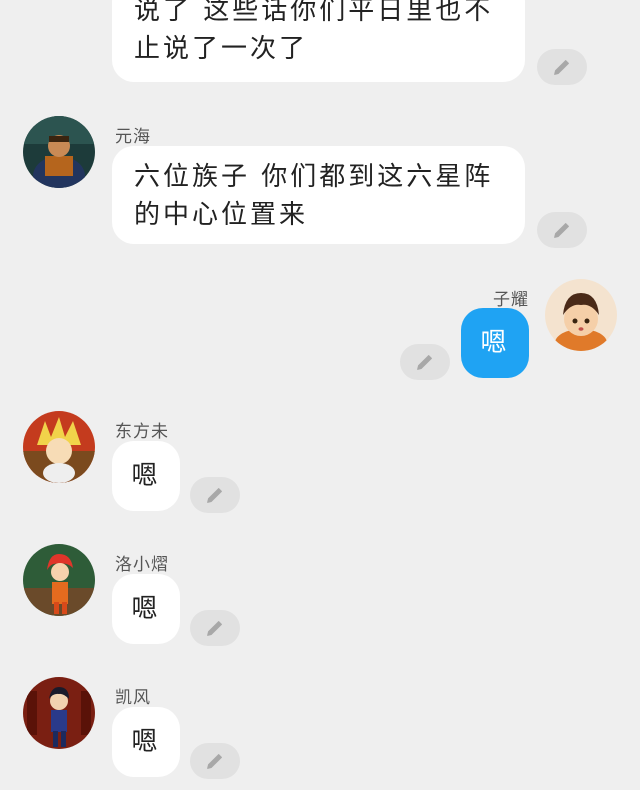  I want to click on sender-name: 凯风, so click(133, 698).